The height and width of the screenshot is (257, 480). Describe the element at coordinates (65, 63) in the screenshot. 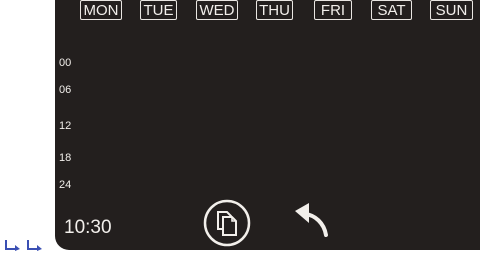

I see `hour-label-00: 00` at that location.